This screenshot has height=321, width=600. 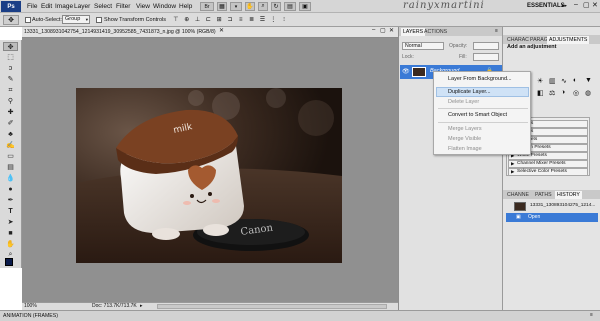 What do you see at coordinates (305, 6) in the screenshot?
I see `screen-mode-icon: ▣` at bounding box center [305, 6].